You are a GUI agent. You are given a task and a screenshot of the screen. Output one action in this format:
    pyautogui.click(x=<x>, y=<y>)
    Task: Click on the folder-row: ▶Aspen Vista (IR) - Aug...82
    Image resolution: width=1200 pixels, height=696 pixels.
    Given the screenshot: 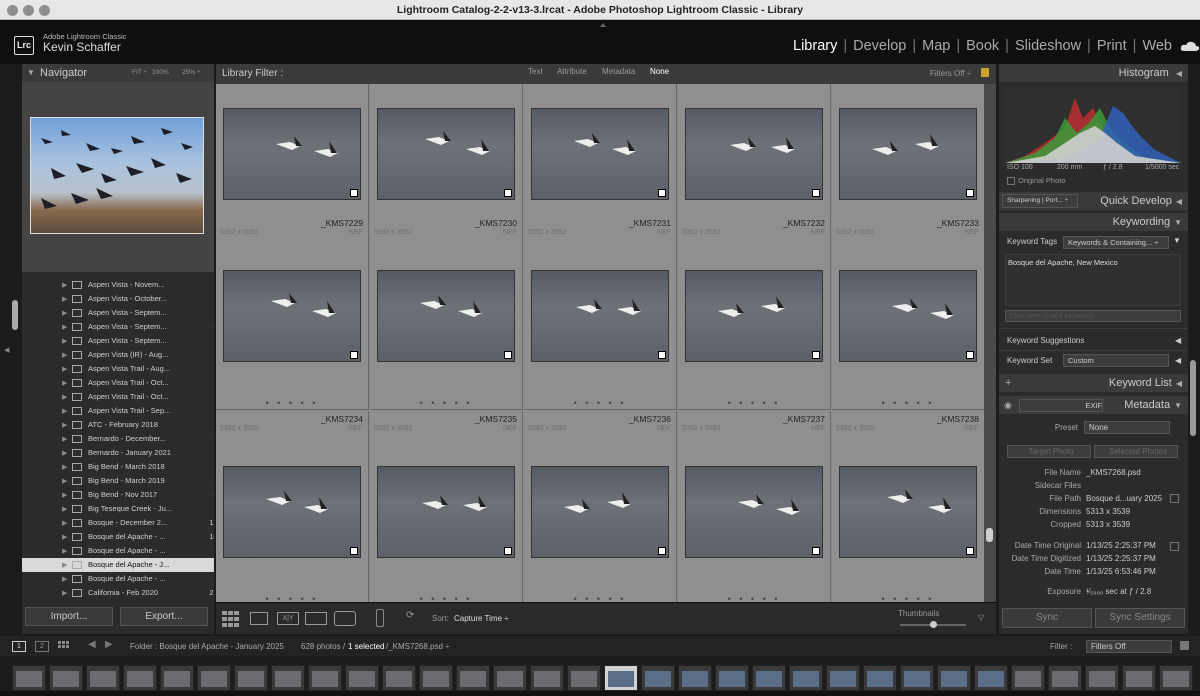 What is the action you would take?
    pyautogui.click(x=118, y=355)
    